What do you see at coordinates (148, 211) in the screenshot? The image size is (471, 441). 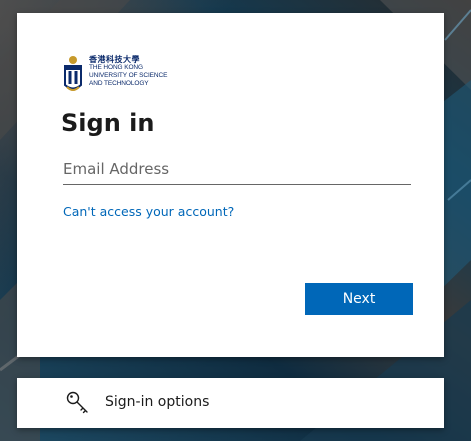 I see `cant-access-account-link: Can't access your account?` at bounding box center [148, 211].